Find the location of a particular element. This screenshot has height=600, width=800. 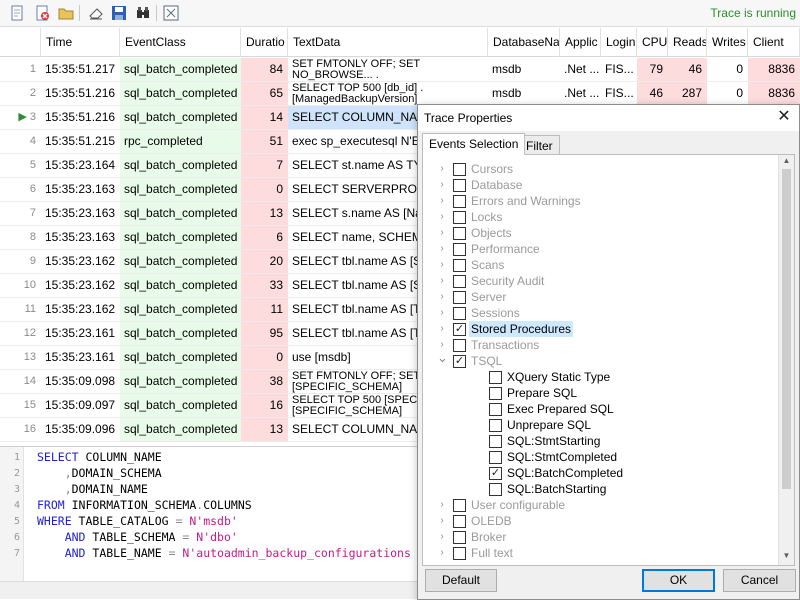

tree-node: › Database is located at coordinates (601, 185).